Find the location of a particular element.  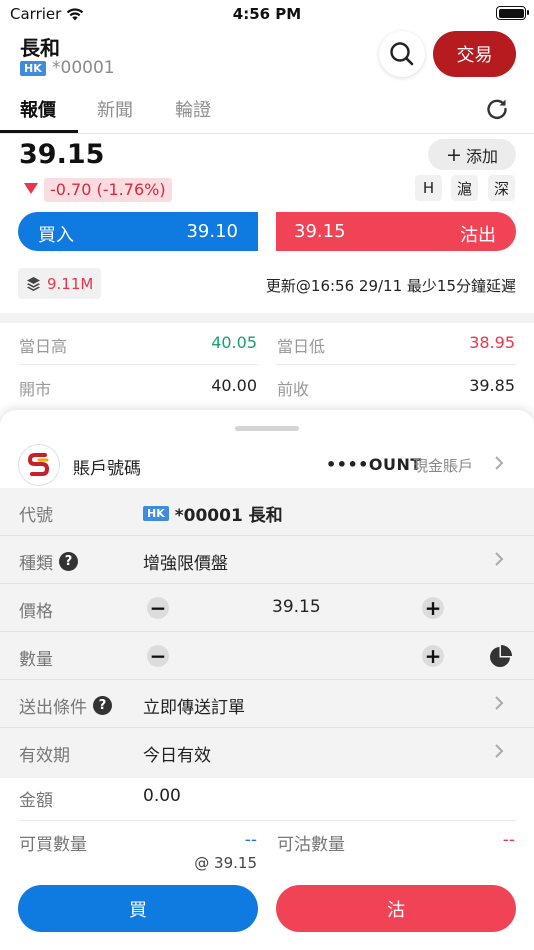

validity-row: 有效期 今日有效 is located at coordinates (267, 752).